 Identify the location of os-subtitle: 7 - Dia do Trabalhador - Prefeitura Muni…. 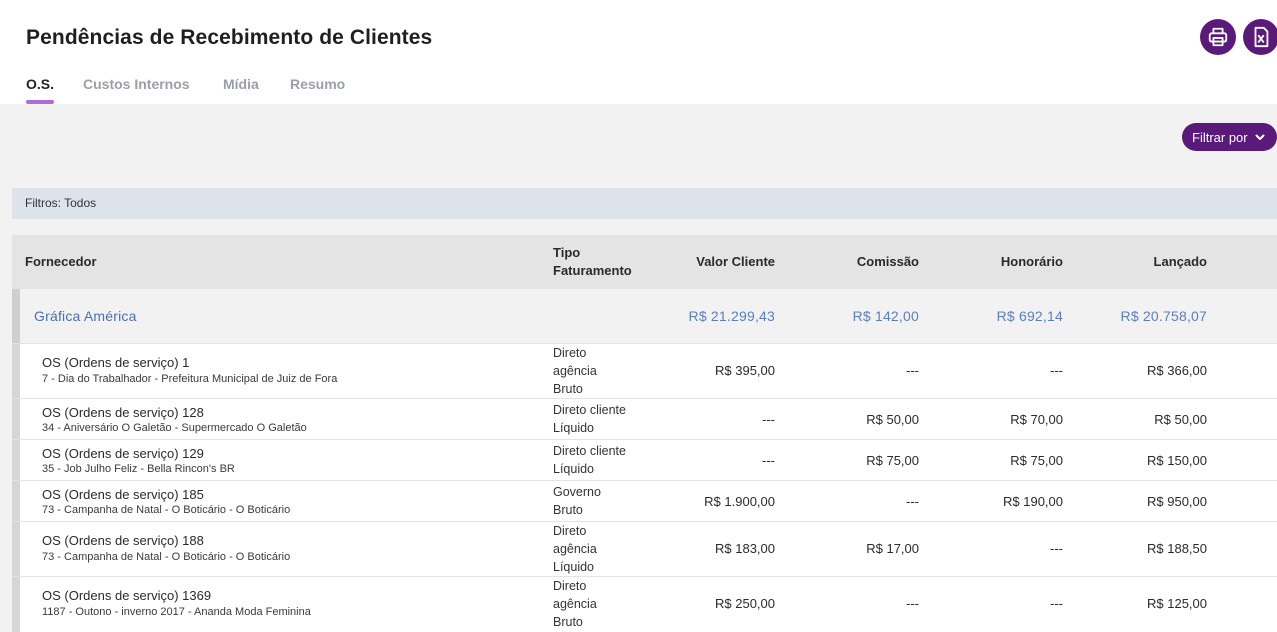
(190, 379).